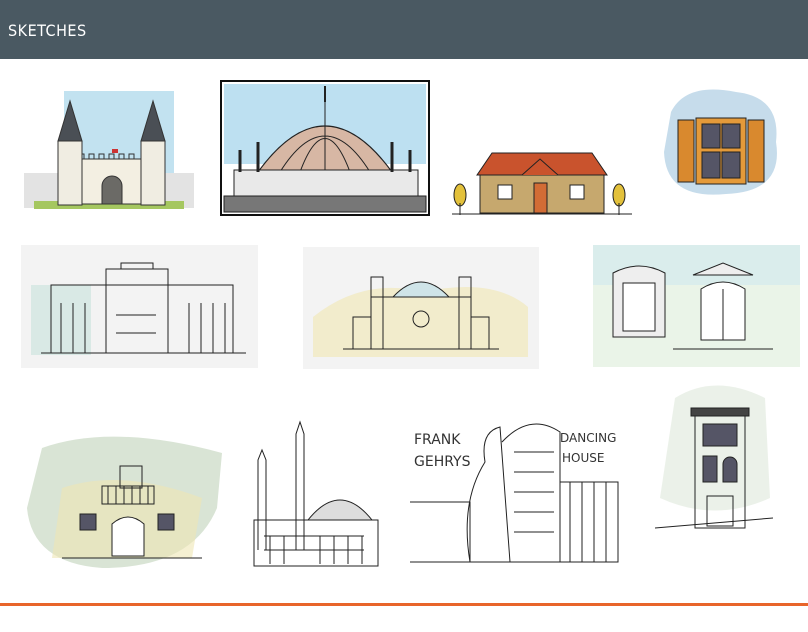 The height and width of the screenshot is (632, 808). Describe the element at coordinates (696, 306) in the screenshot. I see `sketch-windows-doorway` at that location.